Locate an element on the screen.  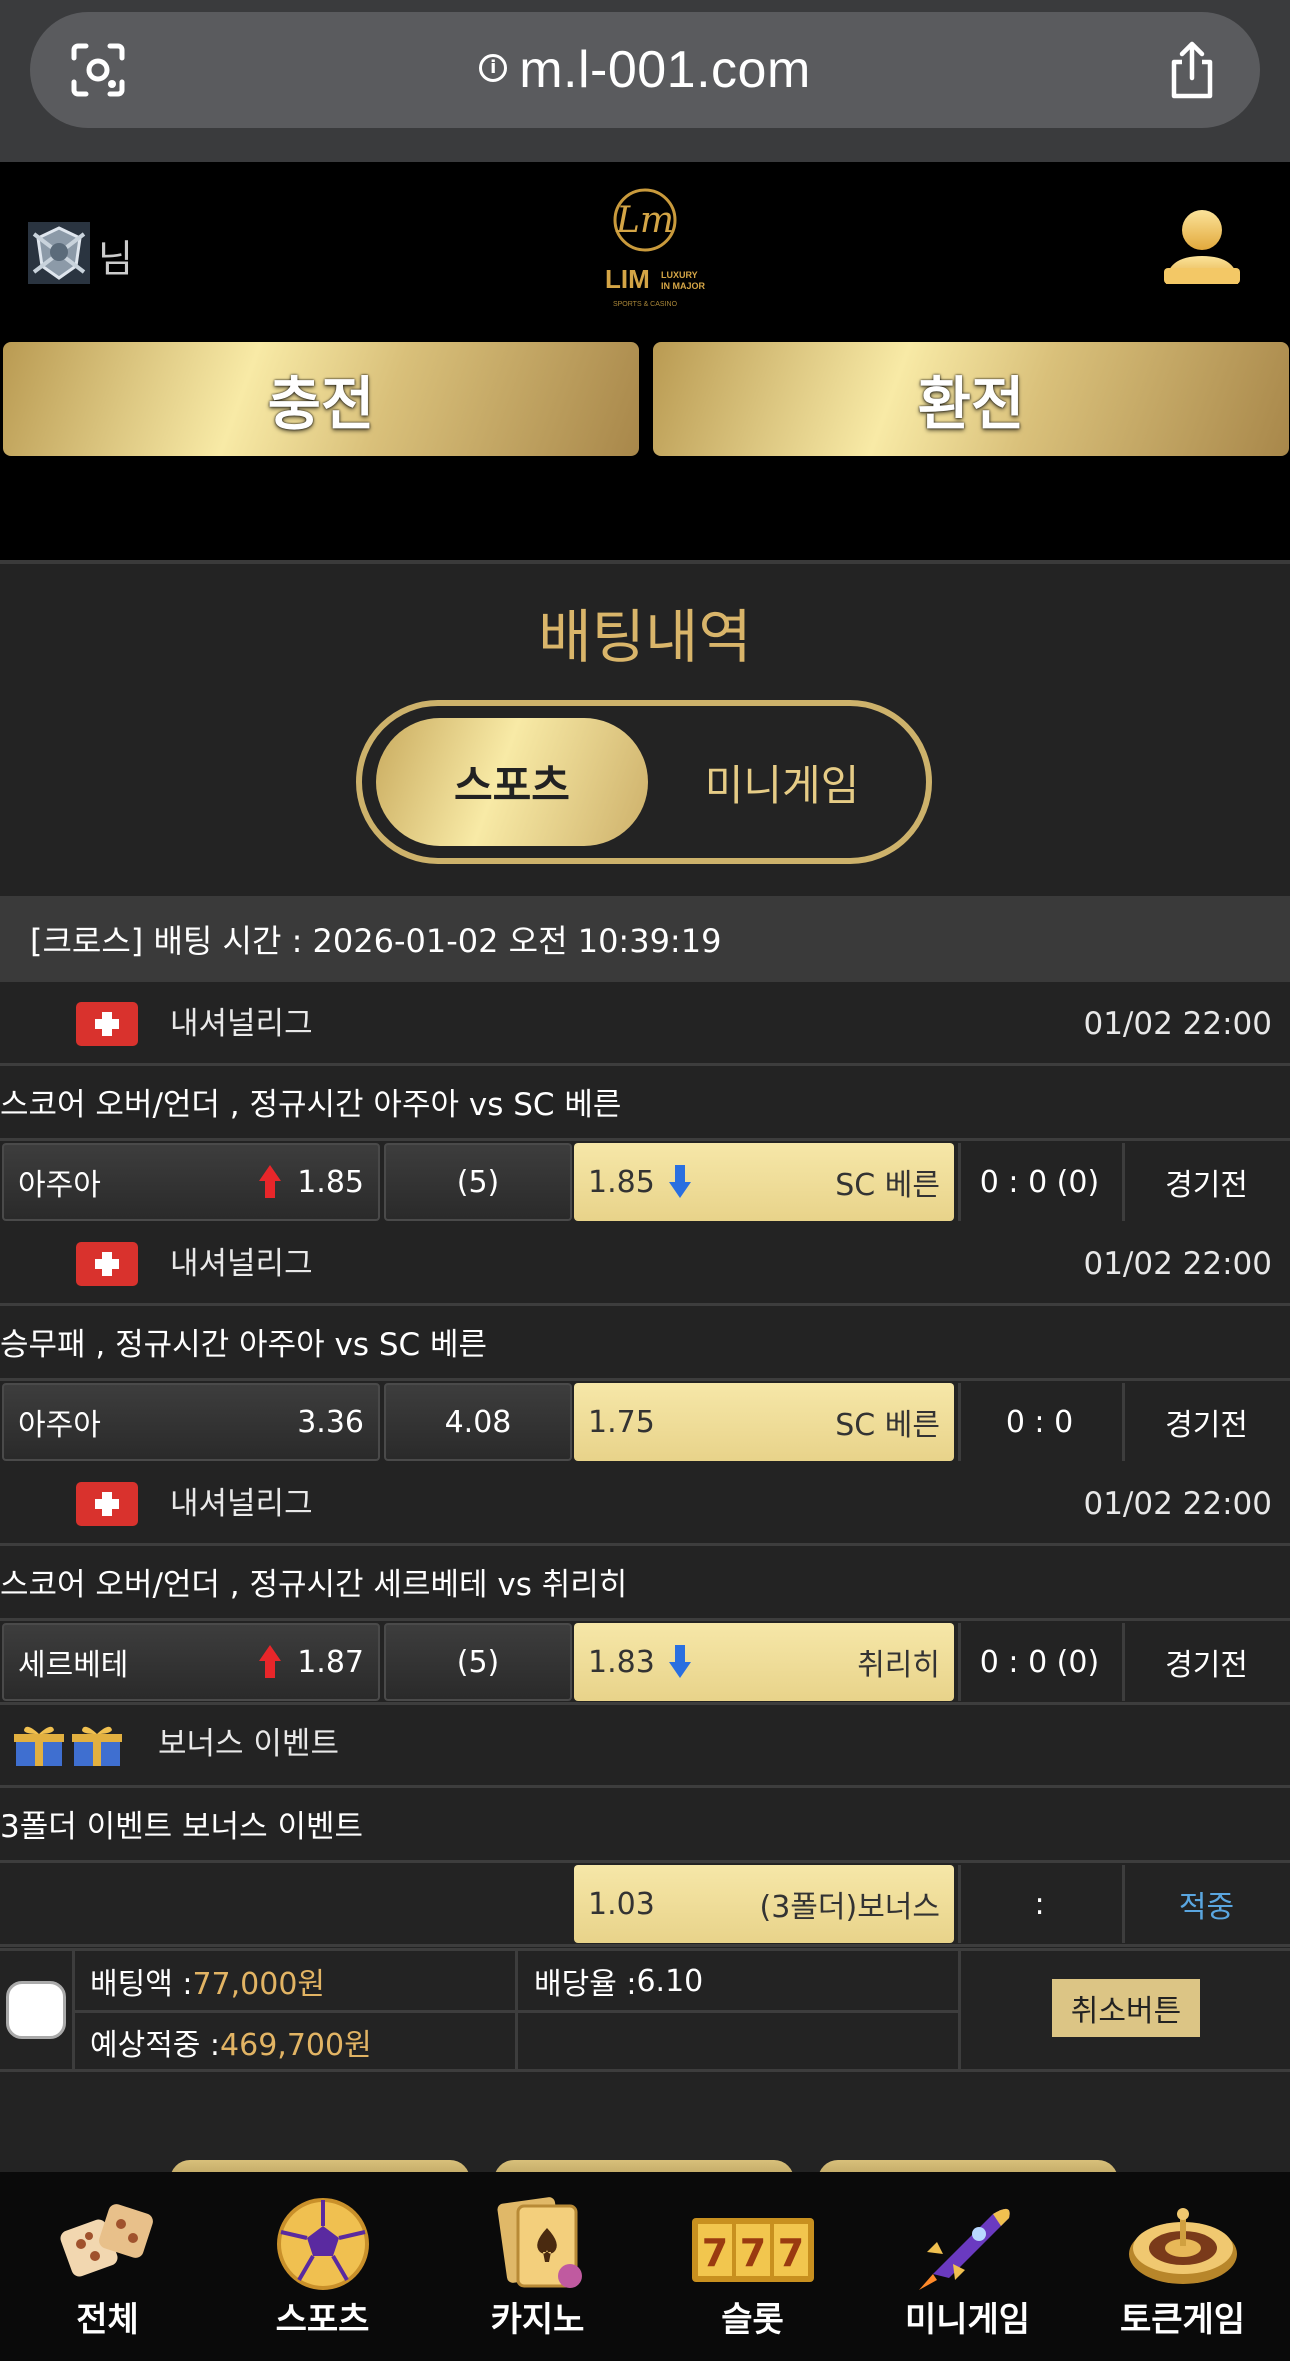
username: 님 is located at coordinates (115, 259).